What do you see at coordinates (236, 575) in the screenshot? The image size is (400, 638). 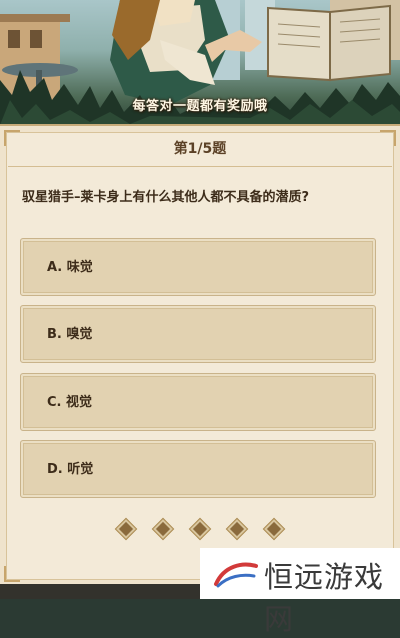 I see `watermark-logo-icon` at bounding box center [236, 575].